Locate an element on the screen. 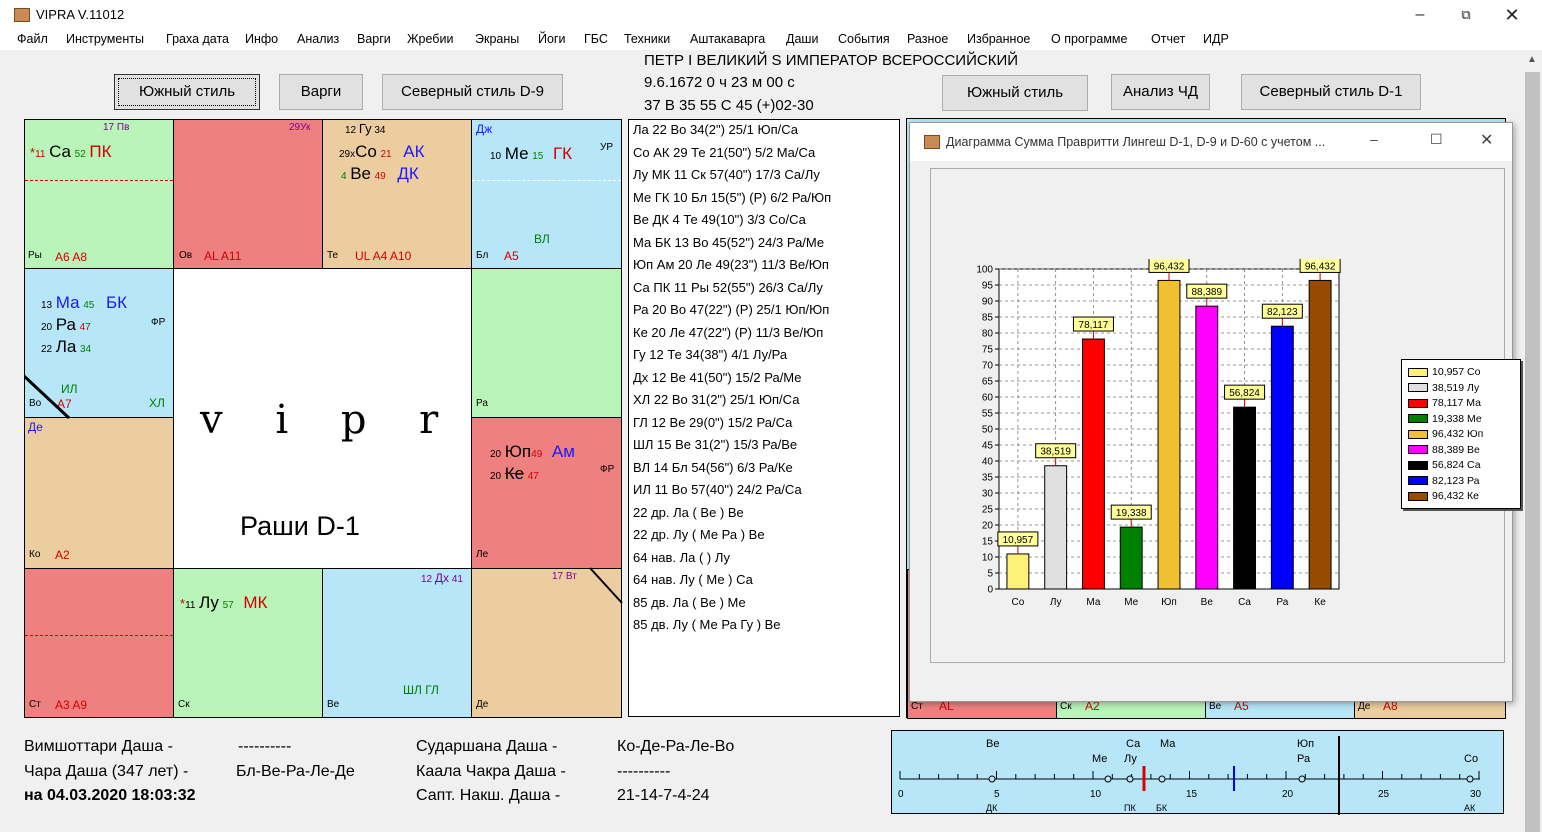 This screenshot has height=832, width=1542. south-style-button: Южный стиль is located at coordinates (187, 92).